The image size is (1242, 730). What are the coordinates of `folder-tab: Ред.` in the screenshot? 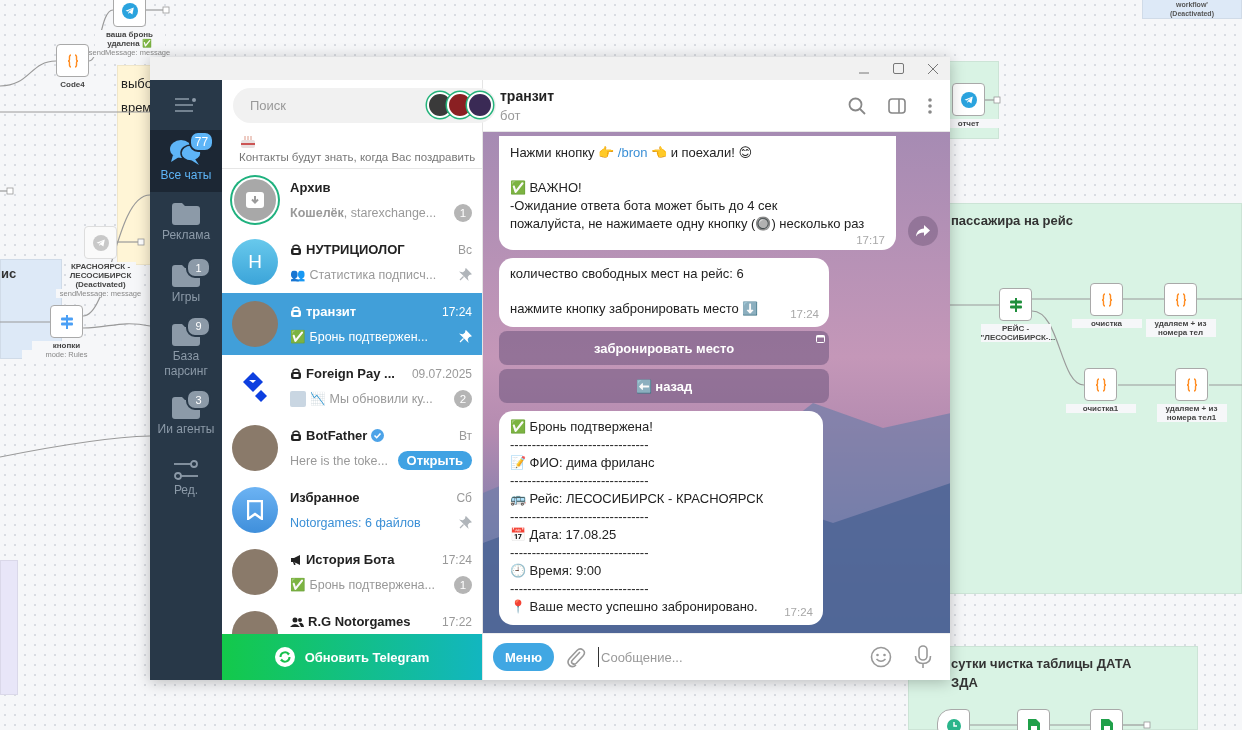 It's located at (186, 479).